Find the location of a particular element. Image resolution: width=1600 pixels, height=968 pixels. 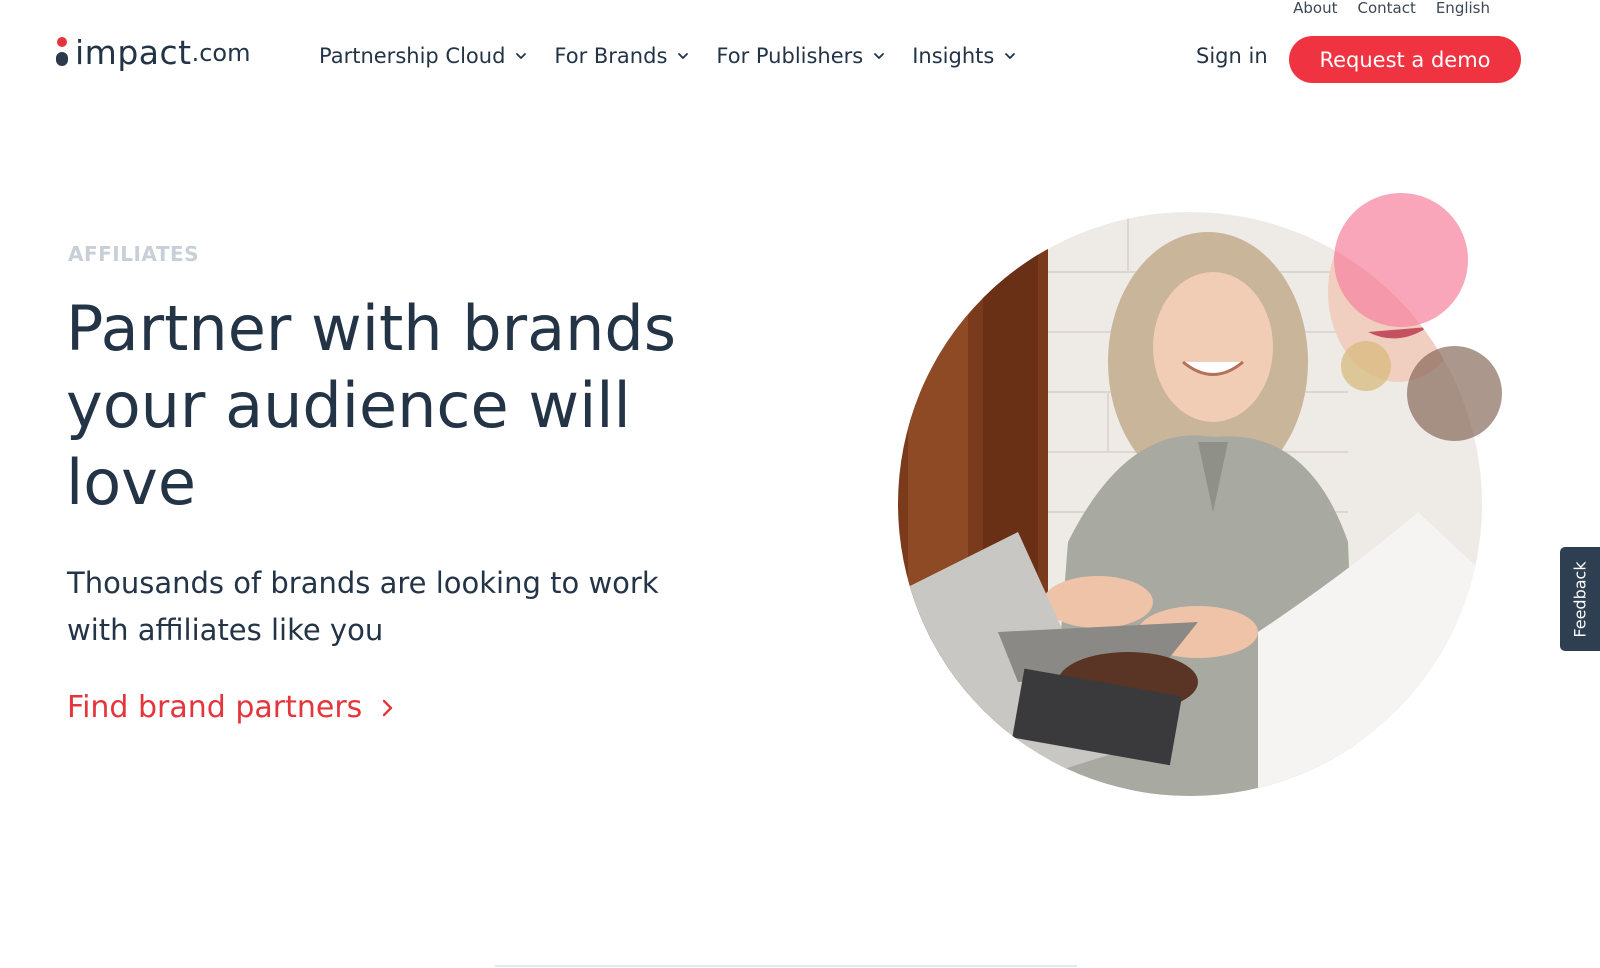

sign-in-link: Sign in is located at coordinates (1232, 56).